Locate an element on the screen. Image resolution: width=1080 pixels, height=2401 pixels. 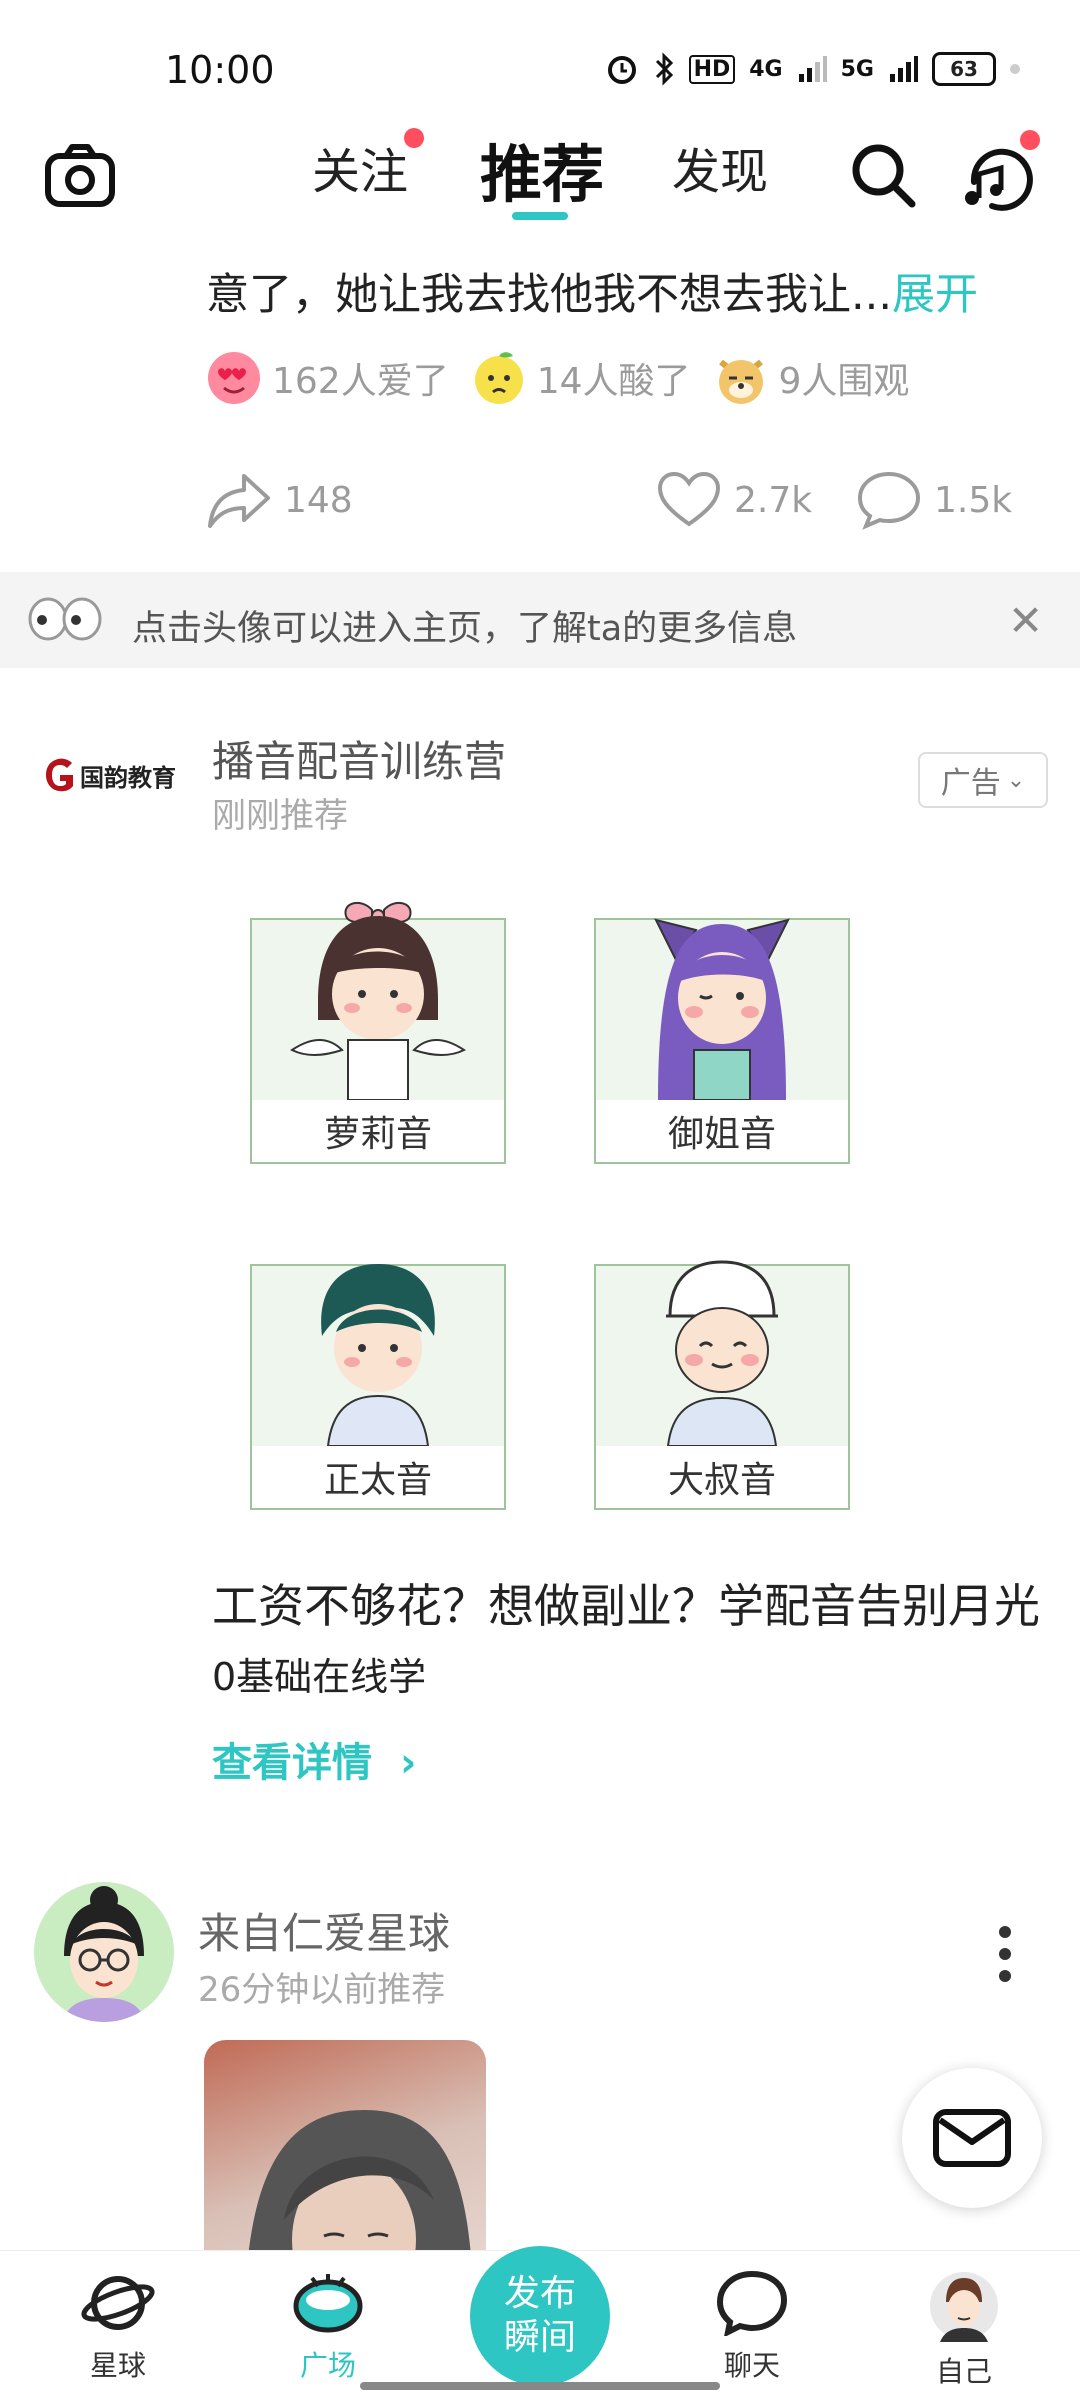
eyes-icon is located at coordinates (65, 619).